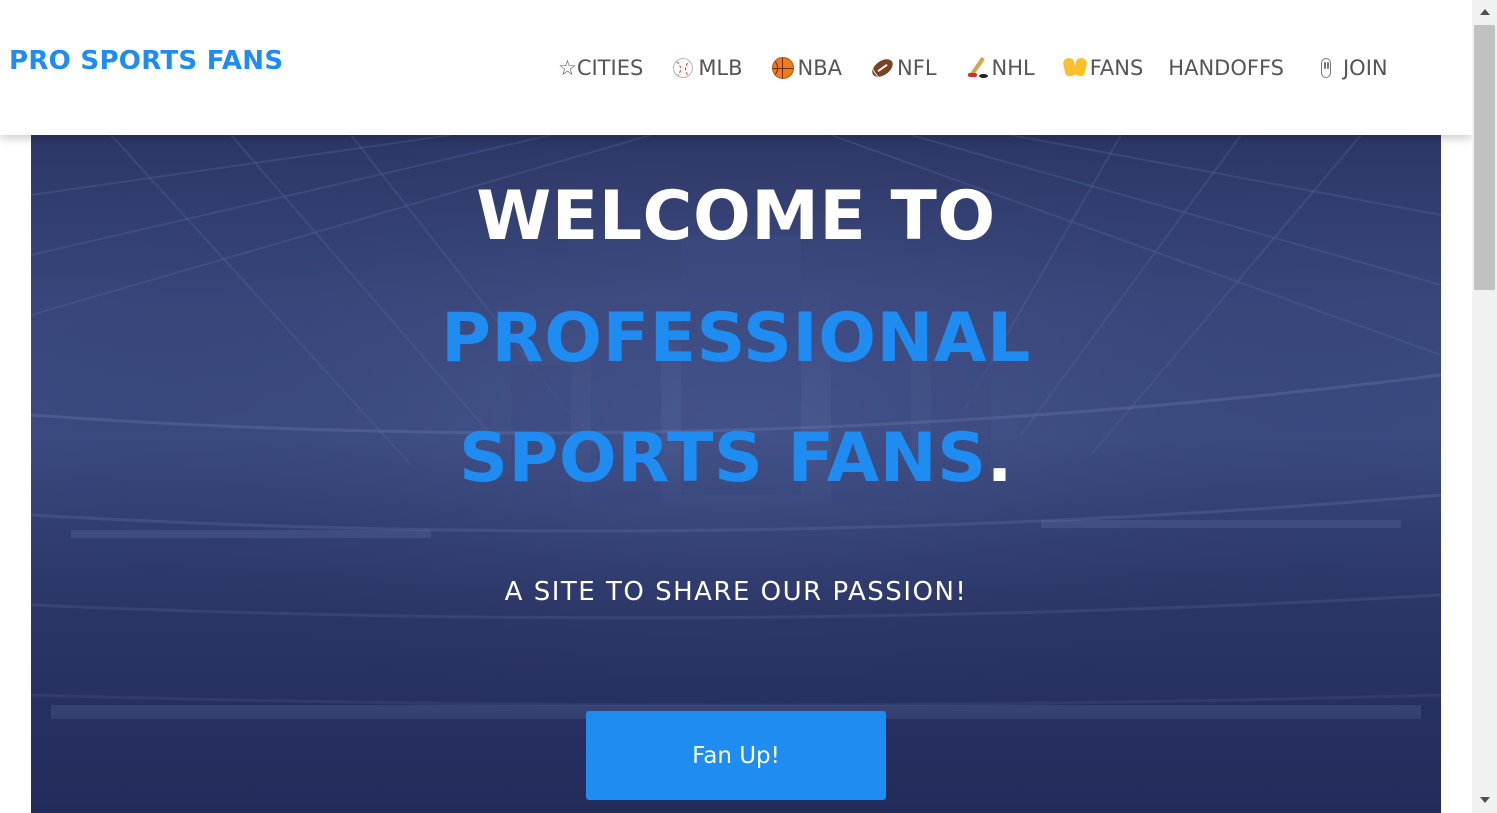 This screenshot has width=1497, height=813. Describe the element at coordinates (882, 68) in the screenshot. I see `football-icon` at that location.